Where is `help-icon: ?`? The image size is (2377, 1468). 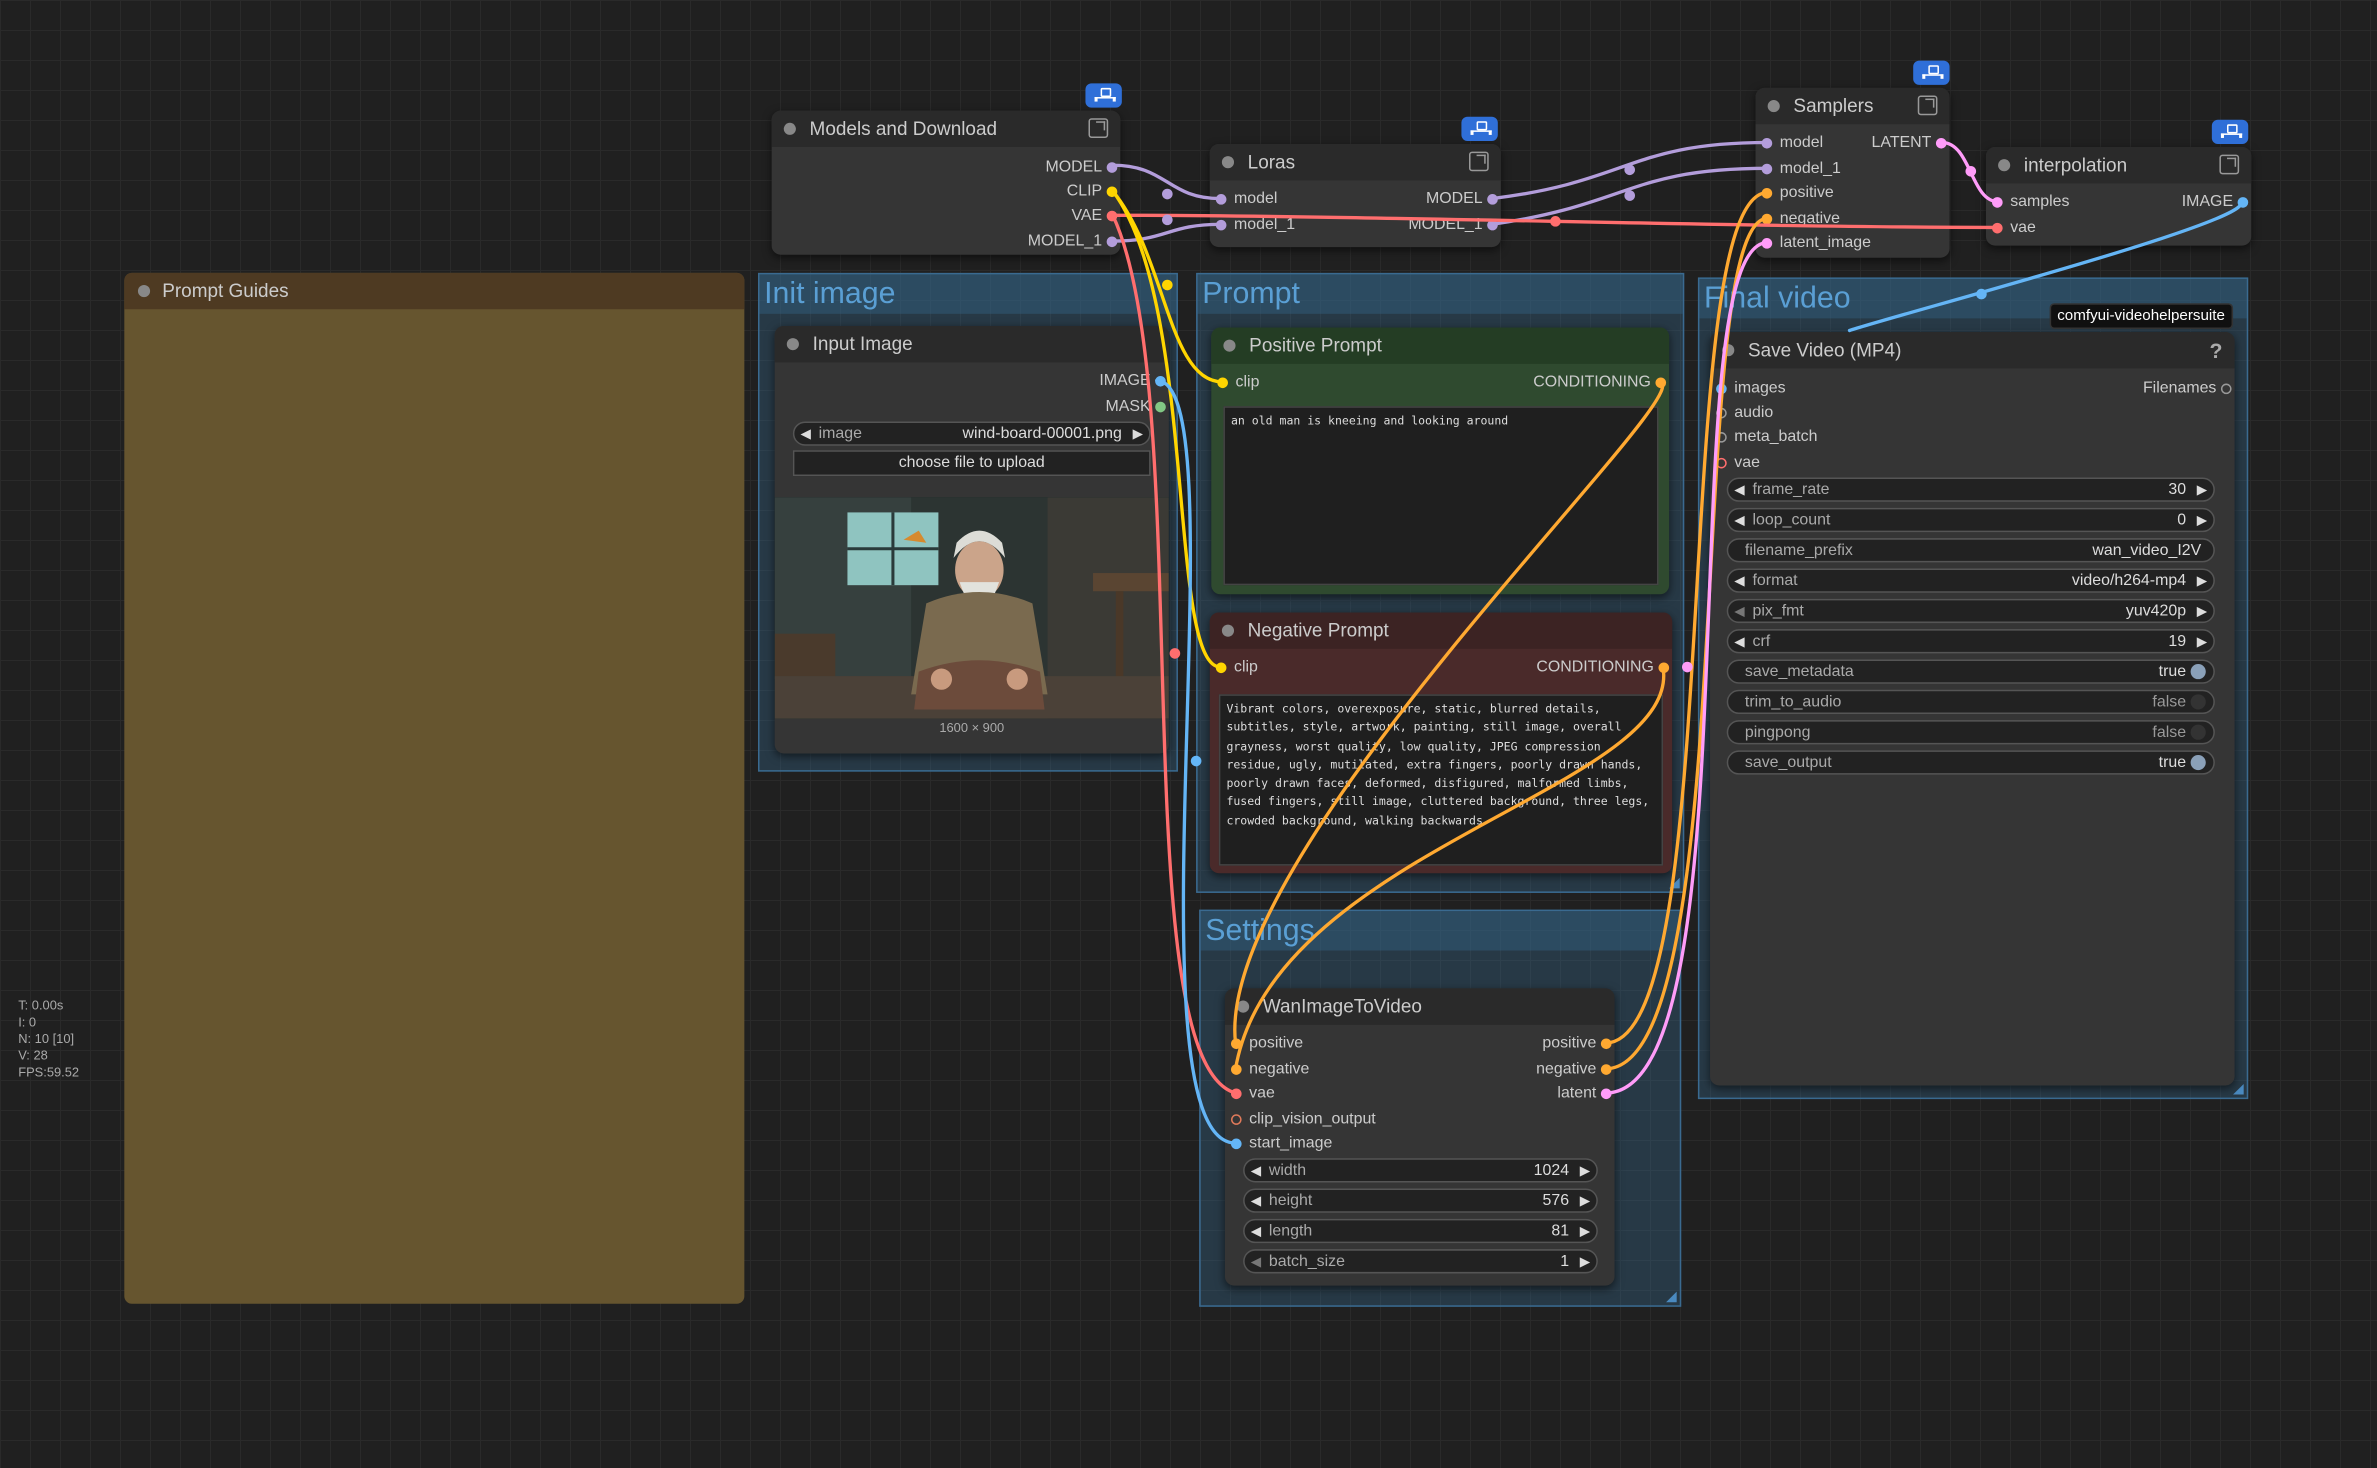 help-icon: ? is located at coordinates (2215, 350).